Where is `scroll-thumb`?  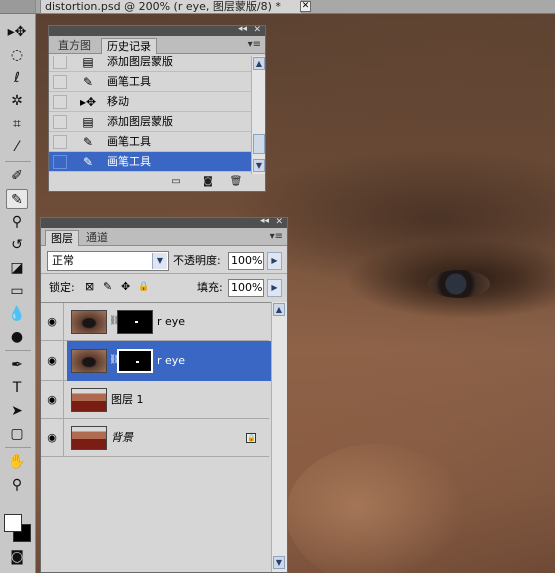
scroll-thumb is located at coordinates (259, 144).